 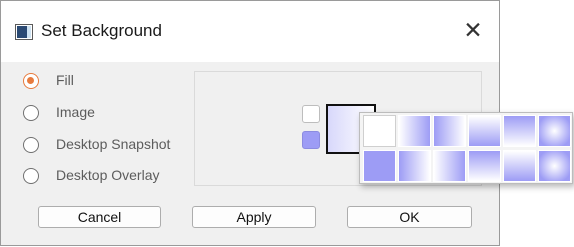 What do you see at coordinates (409, 217) in the screenshot?
I see `ok-button: OK` at bounding box center [409, 217].